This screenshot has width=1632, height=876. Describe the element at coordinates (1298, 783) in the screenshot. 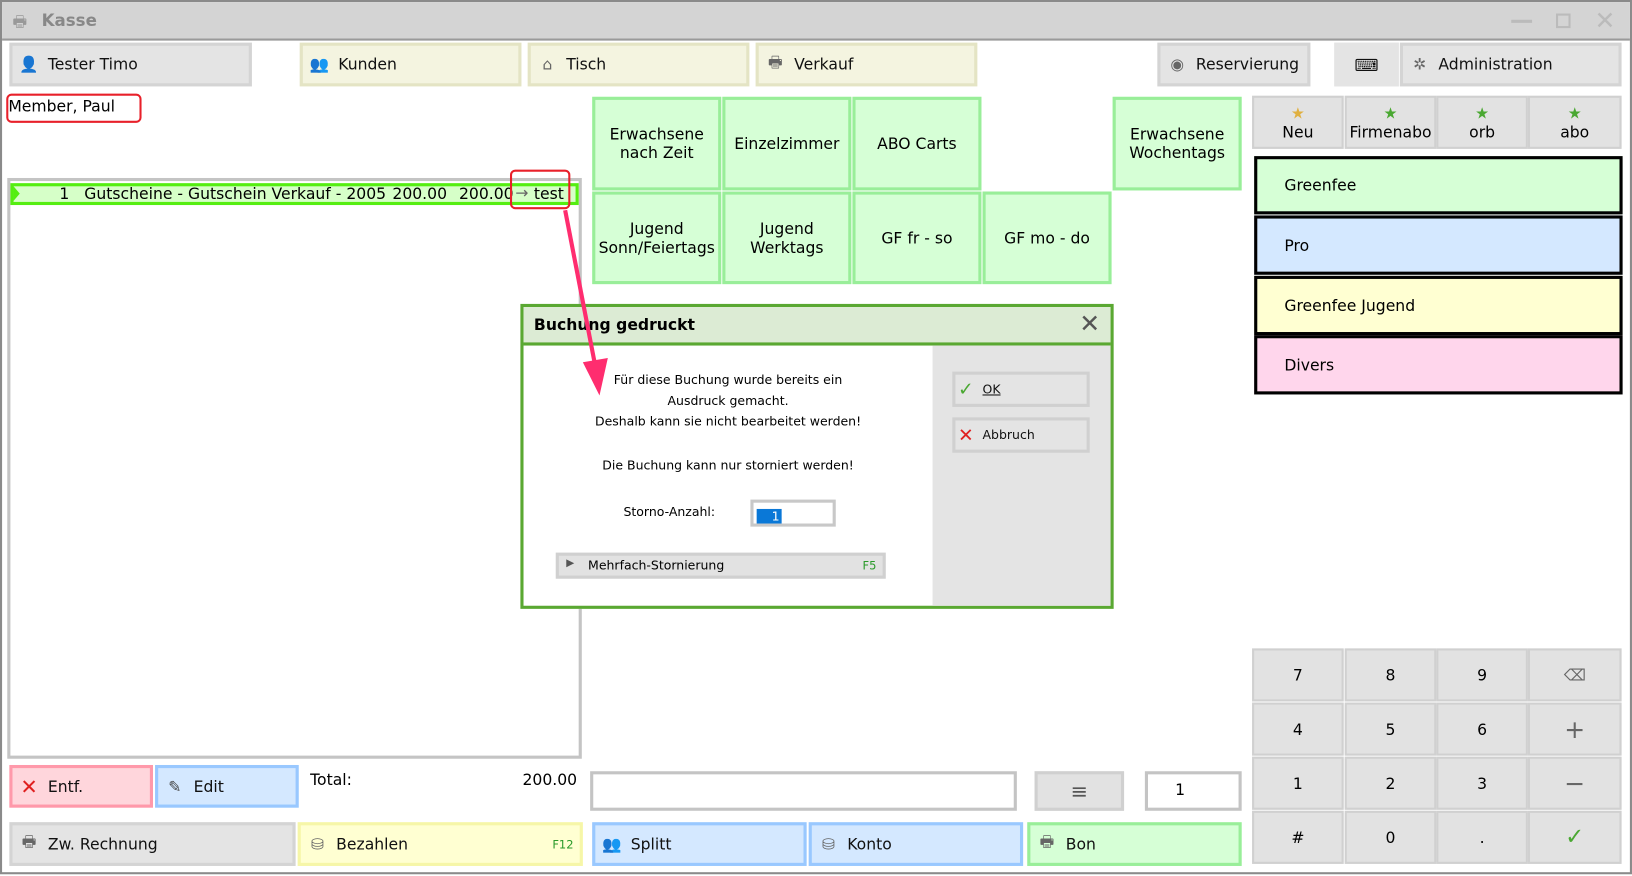

I see `numpad-key: 1` at that location.